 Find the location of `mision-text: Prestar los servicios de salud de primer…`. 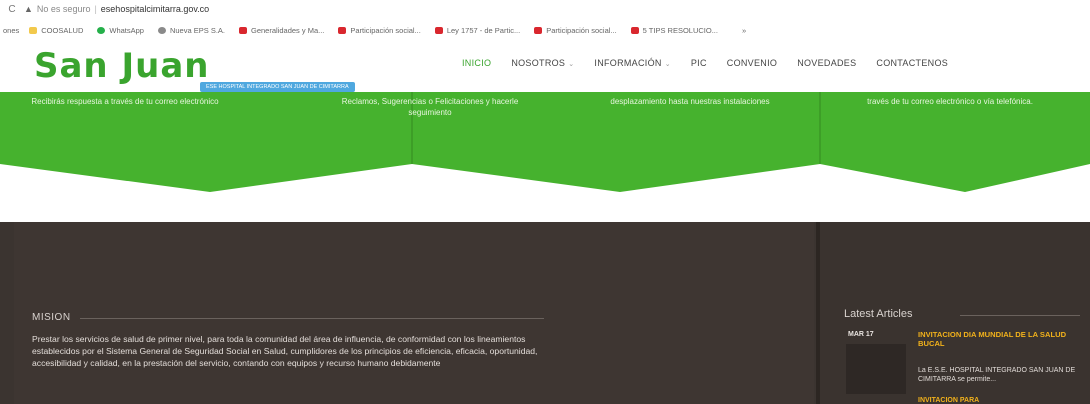

mision-text: Prestar los servicios de salud de primer… is located at coordinates (285, 351).